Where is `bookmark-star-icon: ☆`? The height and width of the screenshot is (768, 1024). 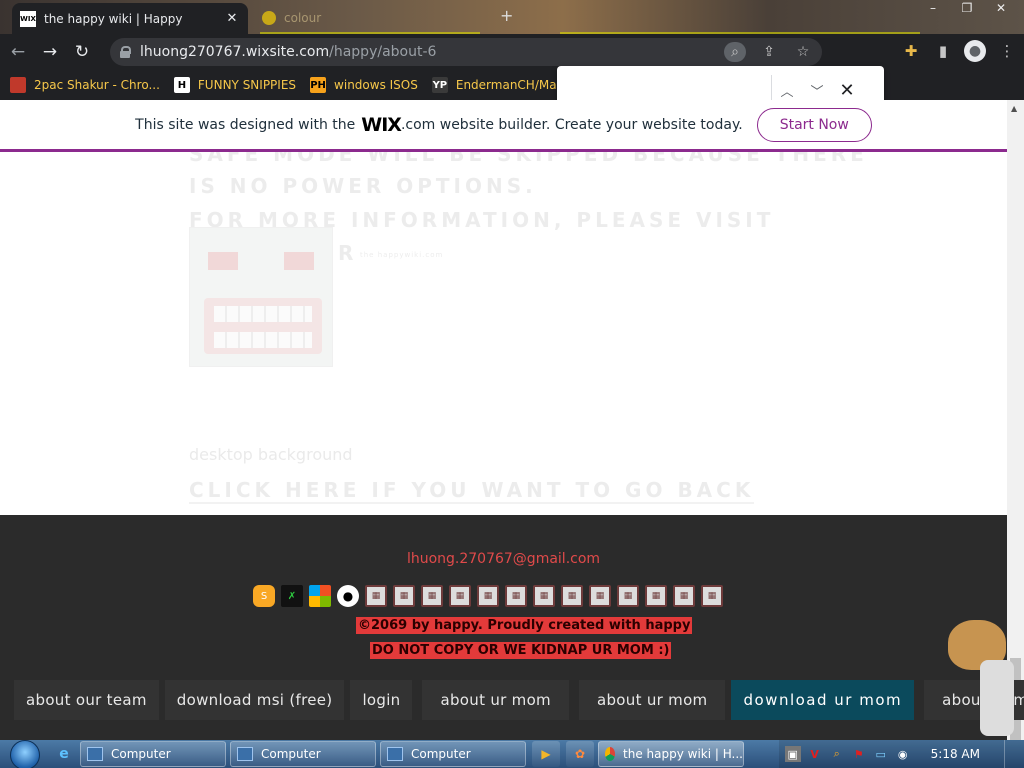 bookmark-star-icon: ☆ is located at coordinates (803, 52).